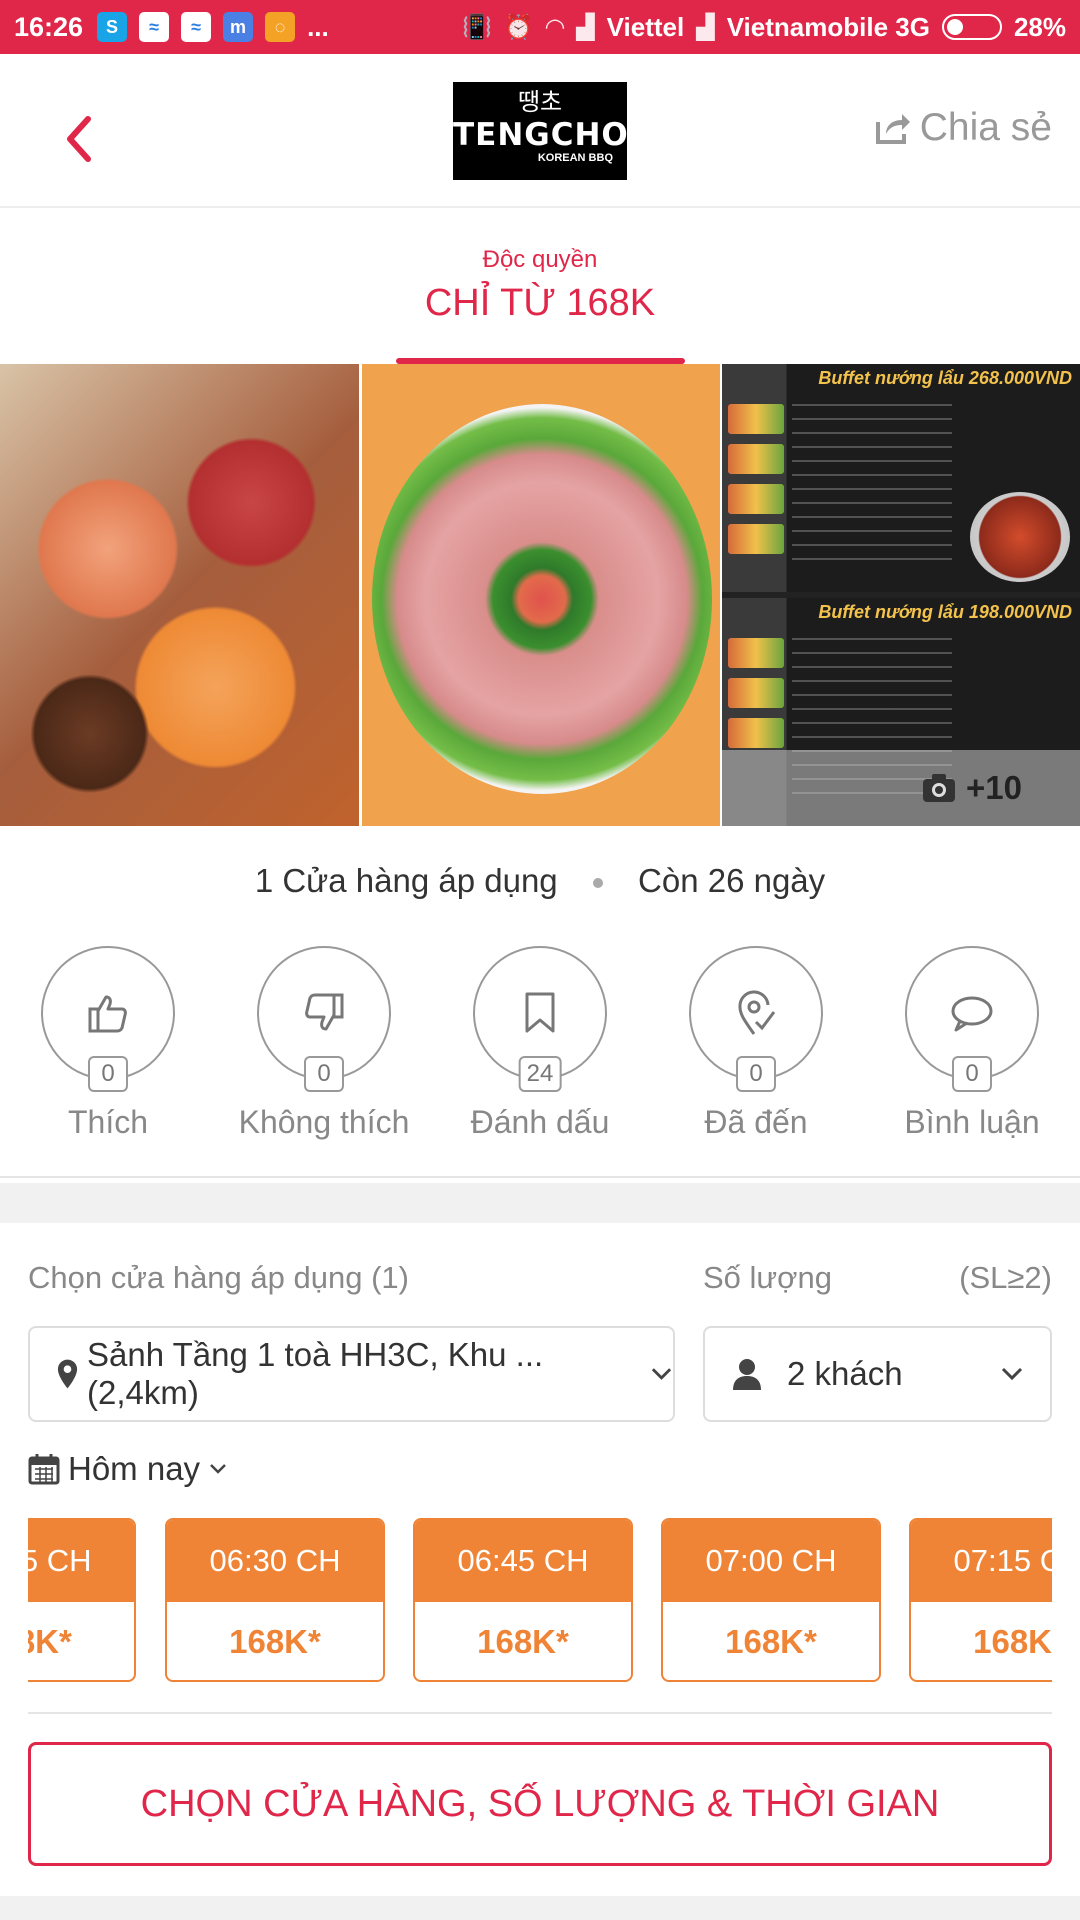 This screenshot has height=1920, width=1080. What do you see at coordinates (1005, 1277) in the screenshot?
I see `quantity-rule: (SL≥2)` at bounding box center [1005, 1277].